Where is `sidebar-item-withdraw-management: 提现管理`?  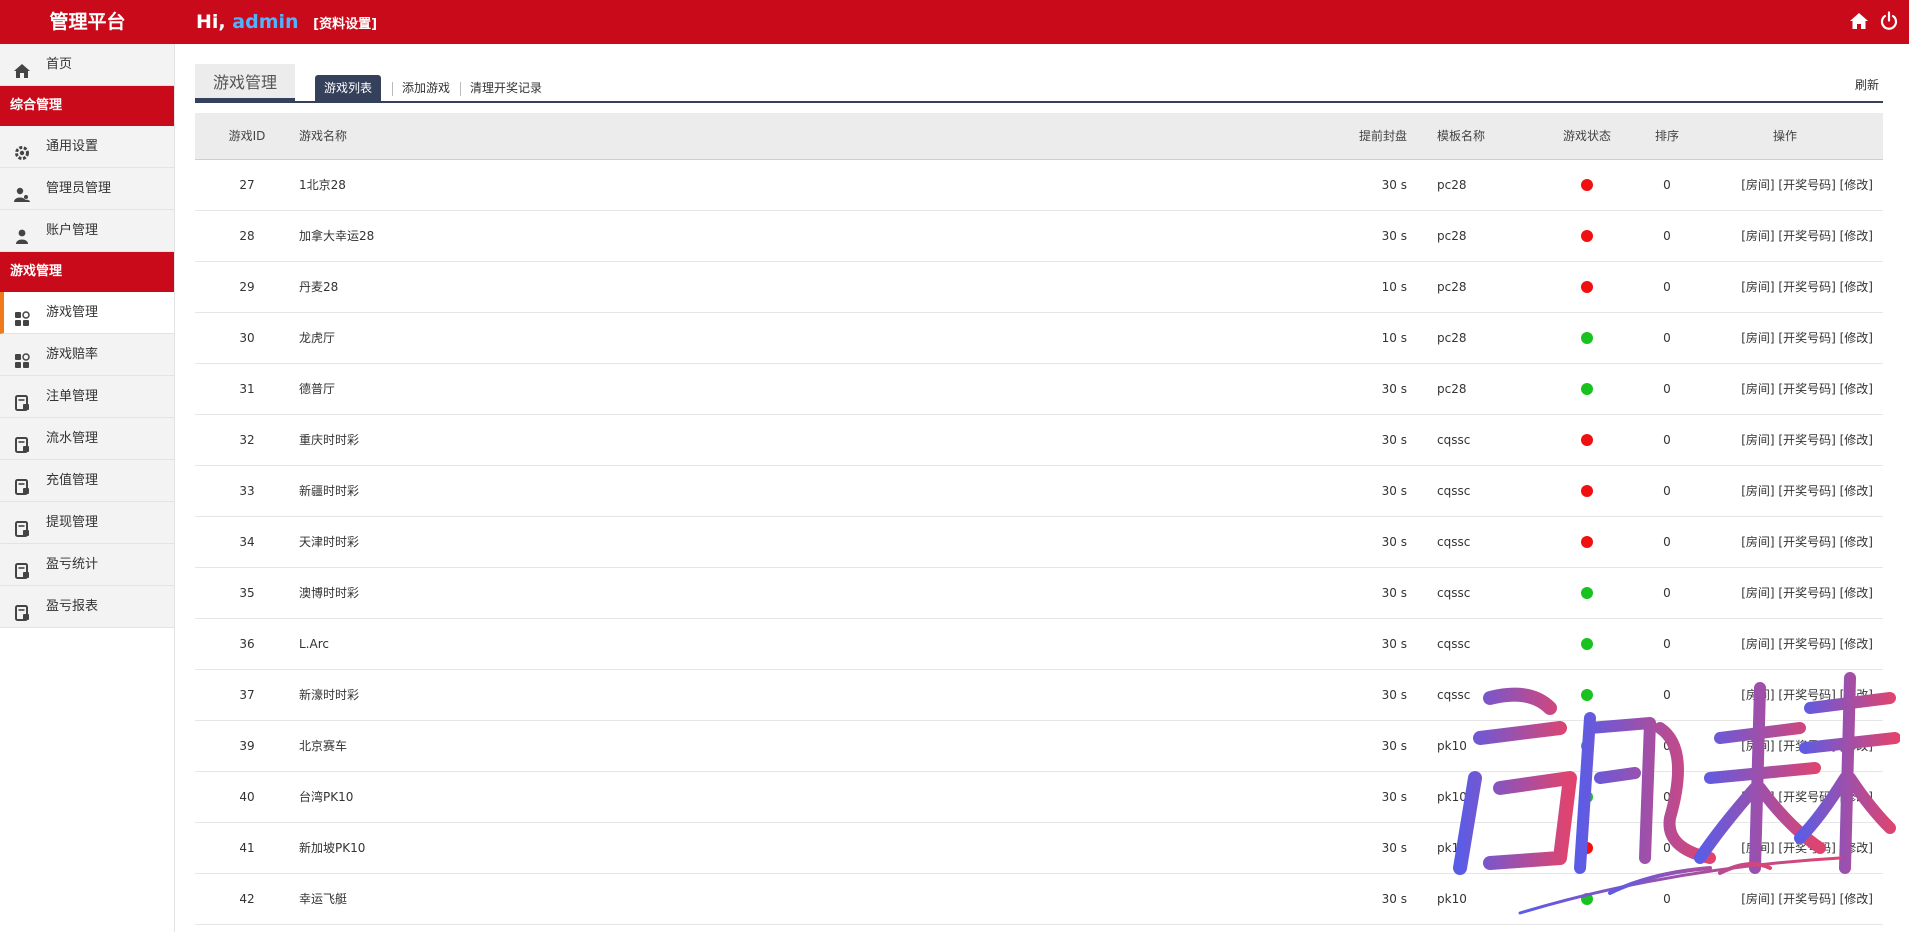
sidebar-item-withdraw-management: 提现管理 is located at coordinates (87, 523).